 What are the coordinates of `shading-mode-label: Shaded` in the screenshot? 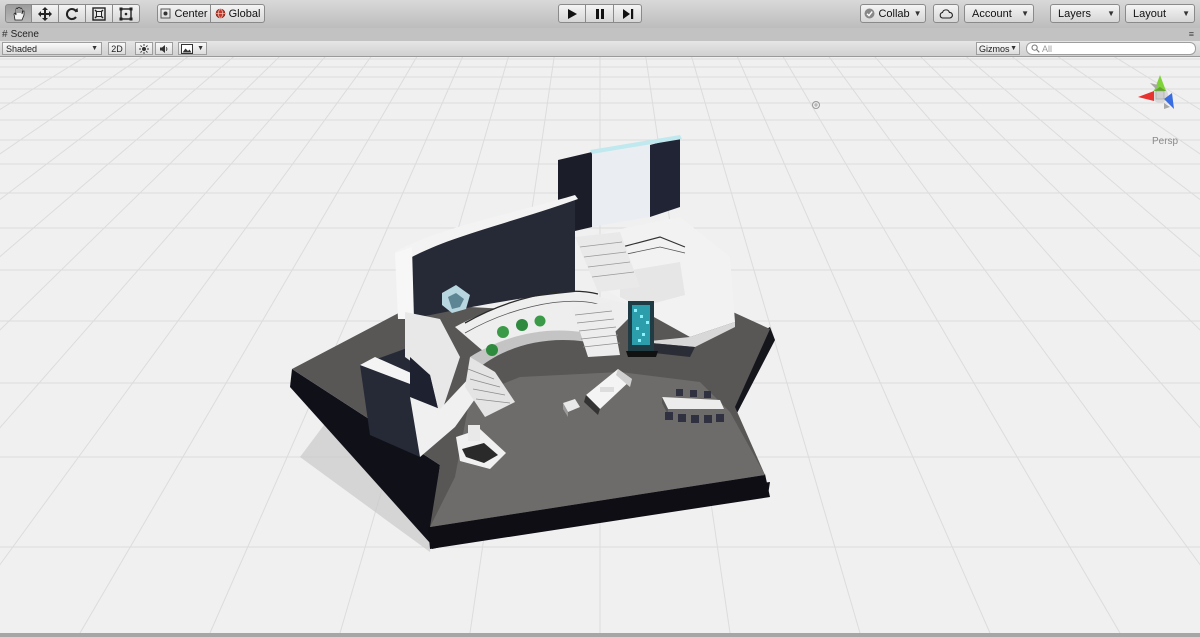 It's located at (22, 48).